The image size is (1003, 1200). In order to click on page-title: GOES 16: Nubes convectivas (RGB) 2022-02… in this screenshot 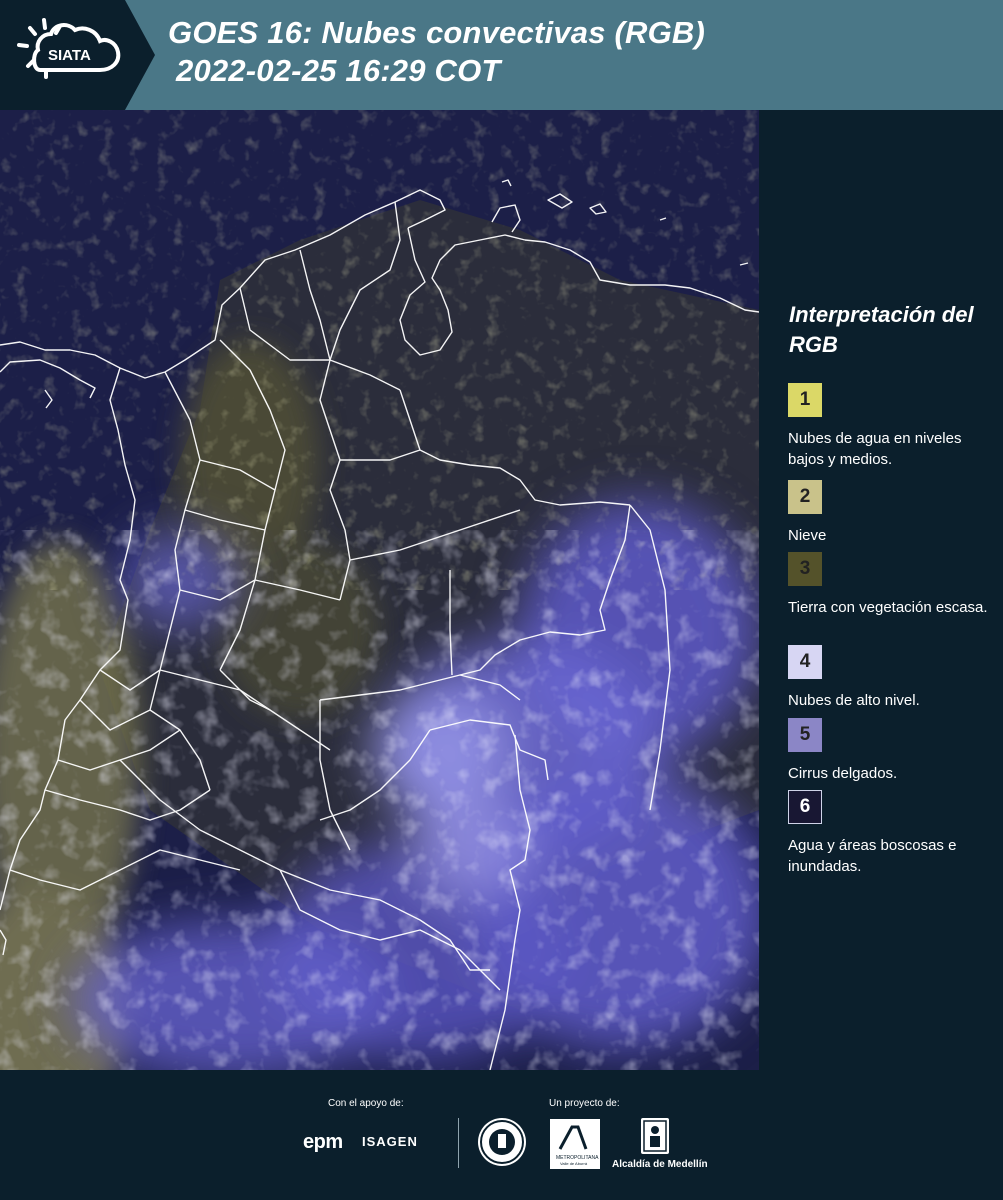, I will do `click(436, 52)`.